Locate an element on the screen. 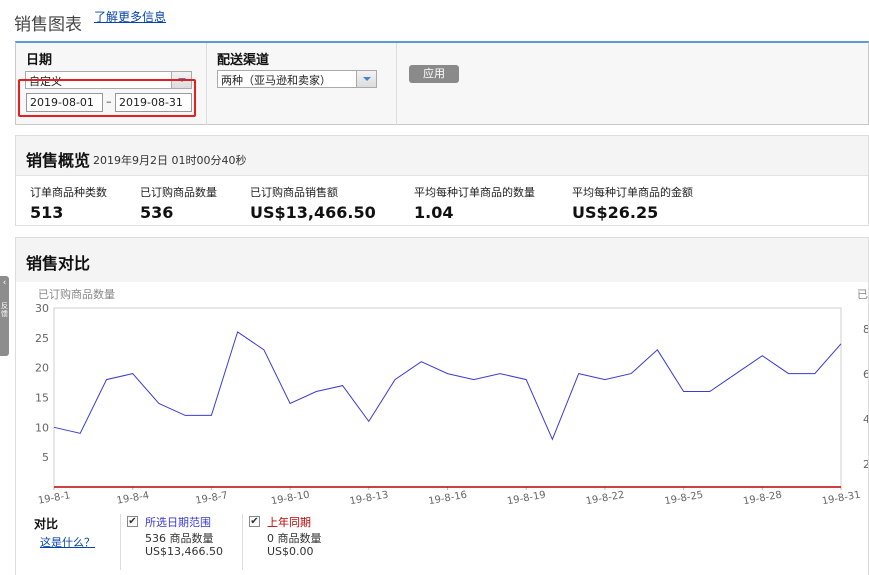 This screenshot has height=575, width=869. metric-label: 订单商品种类数 is located at coordinates (68, 192).